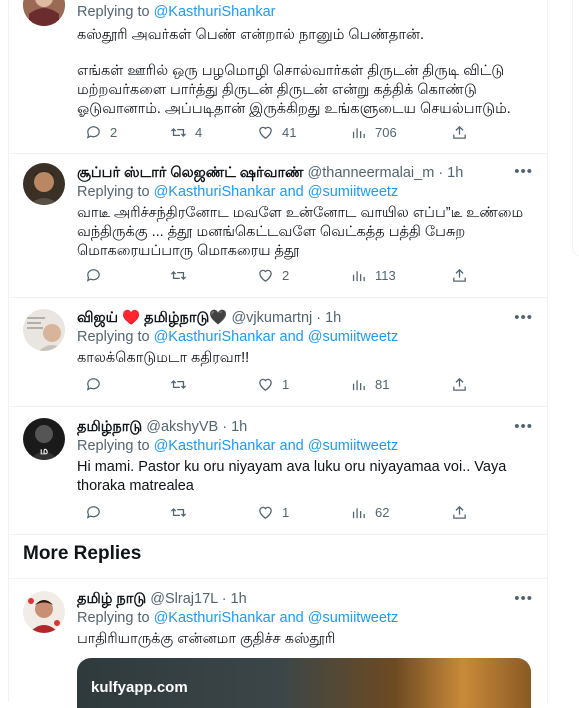  Describe the element at coordinates (215, 12) in the screenshot. I see `mention-link: @KasthuriShankar` at that location.